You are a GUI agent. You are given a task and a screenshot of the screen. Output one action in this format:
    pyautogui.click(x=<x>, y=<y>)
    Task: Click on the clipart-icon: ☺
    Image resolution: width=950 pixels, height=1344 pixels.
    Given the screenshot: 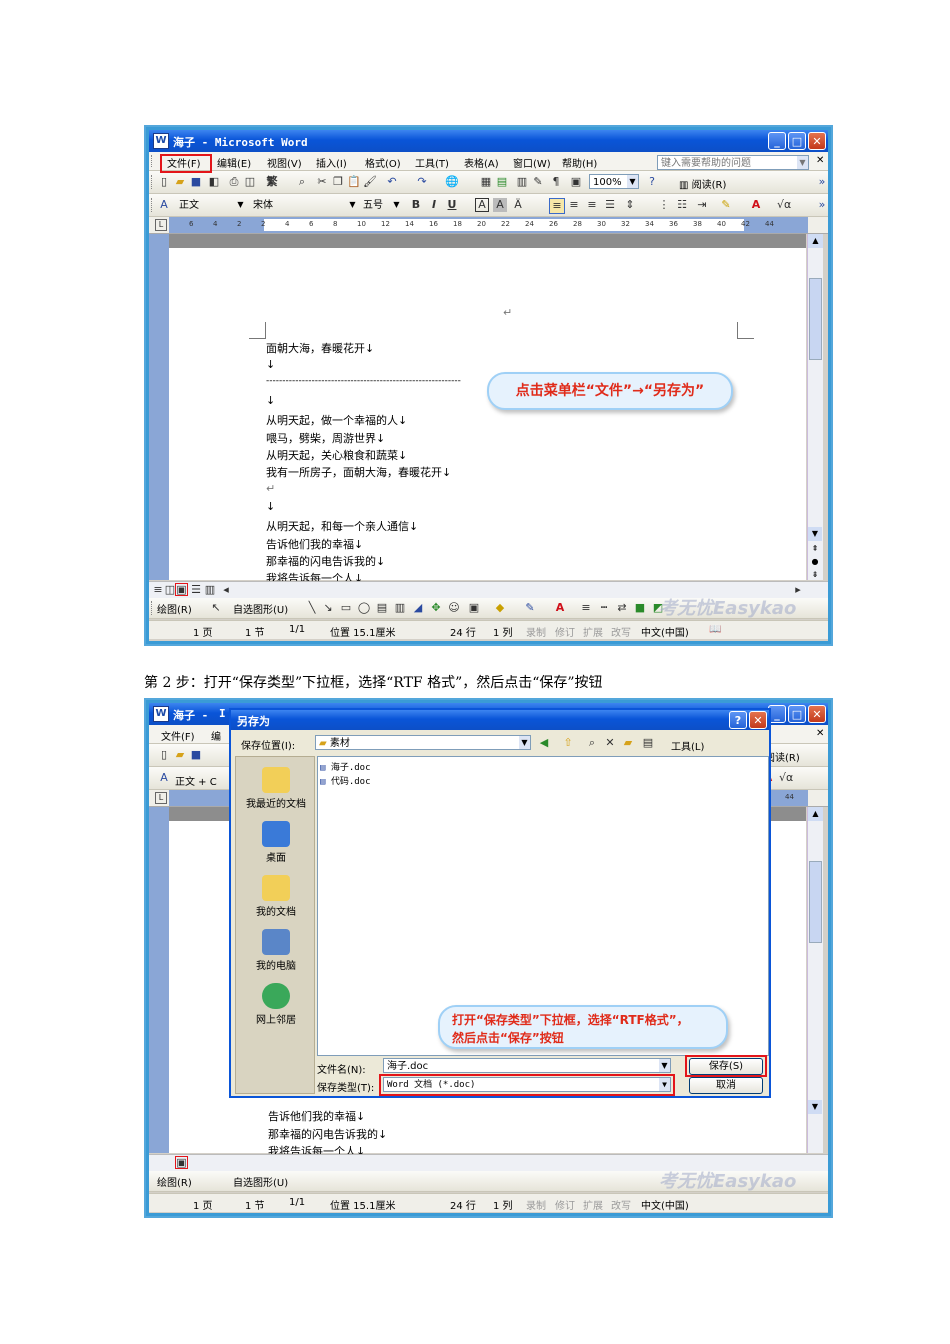 What is the action you would take?
    pyautogui.click(x=454, y=608)
    